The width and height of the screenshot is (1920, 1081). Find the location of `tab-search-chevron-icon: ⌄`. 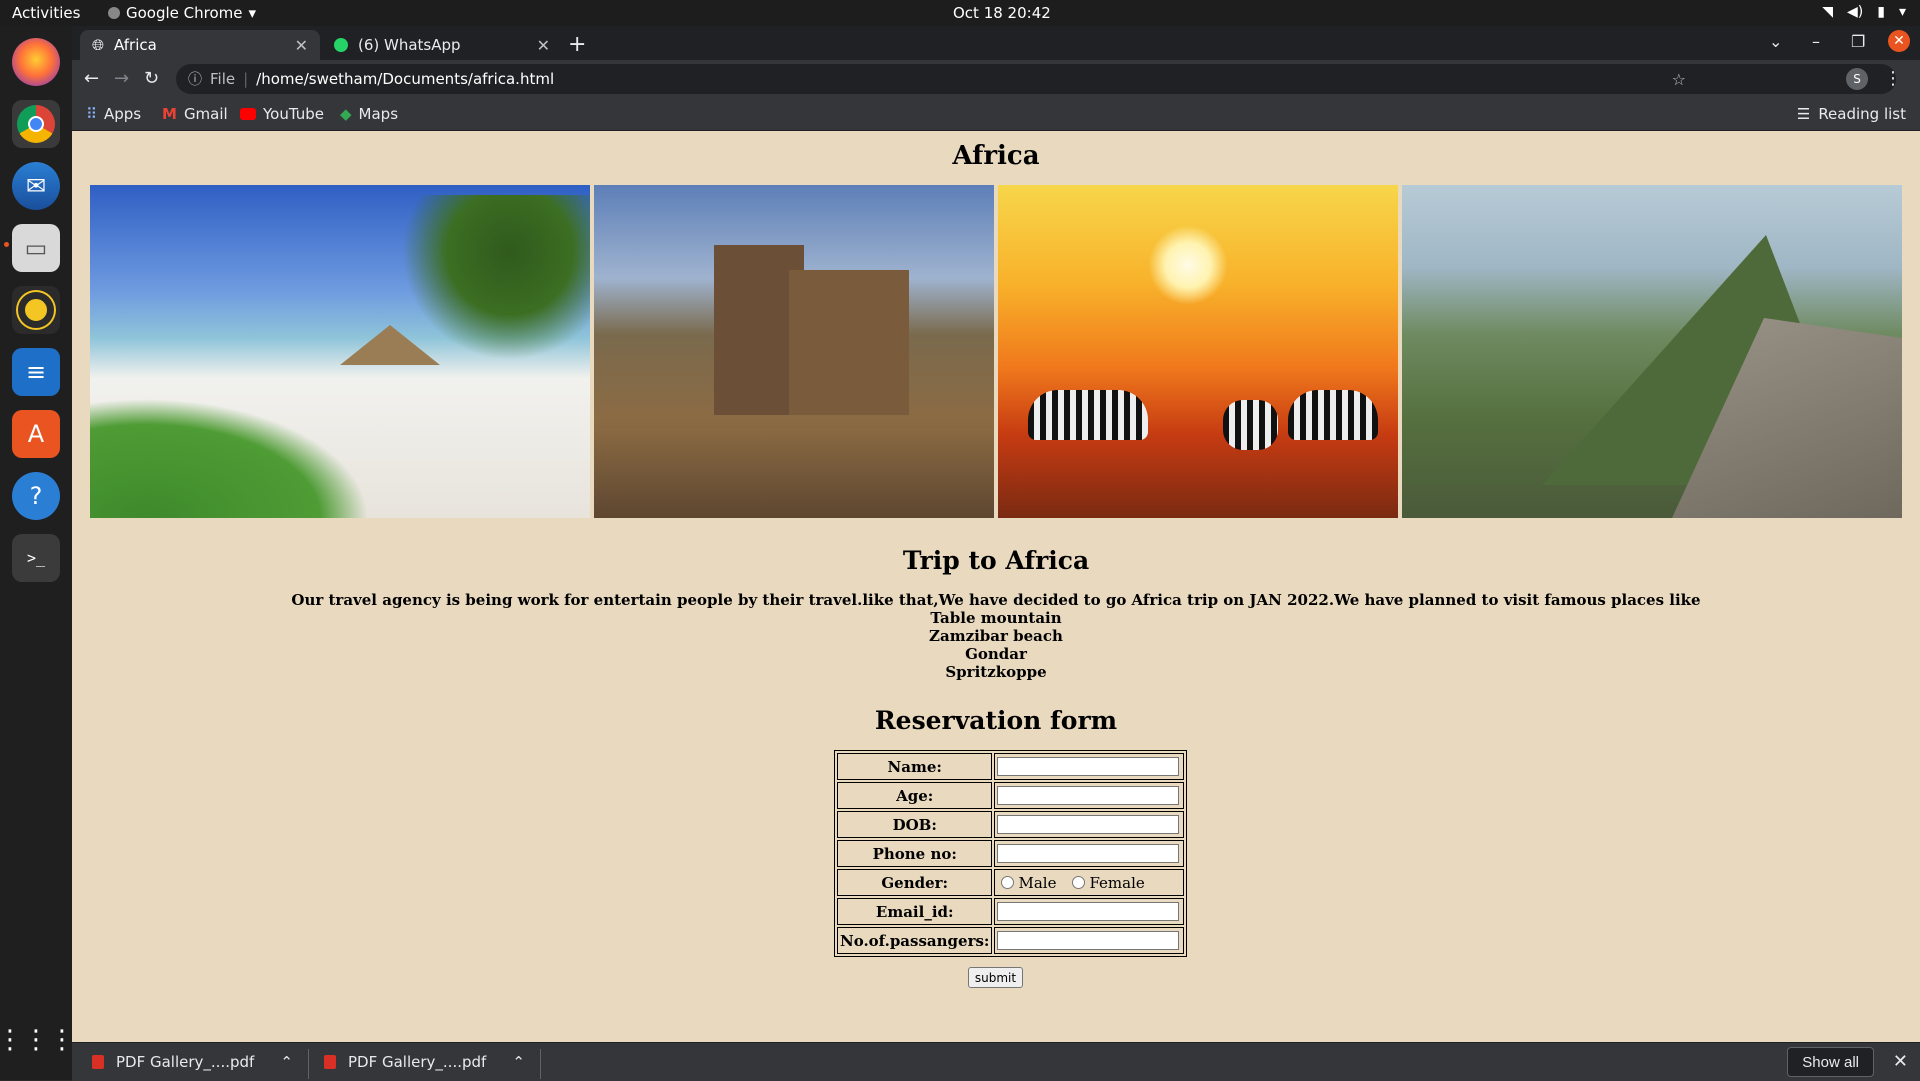

tab-search-chevron-icon: ⌄ is located at coordinates (1775, 41).